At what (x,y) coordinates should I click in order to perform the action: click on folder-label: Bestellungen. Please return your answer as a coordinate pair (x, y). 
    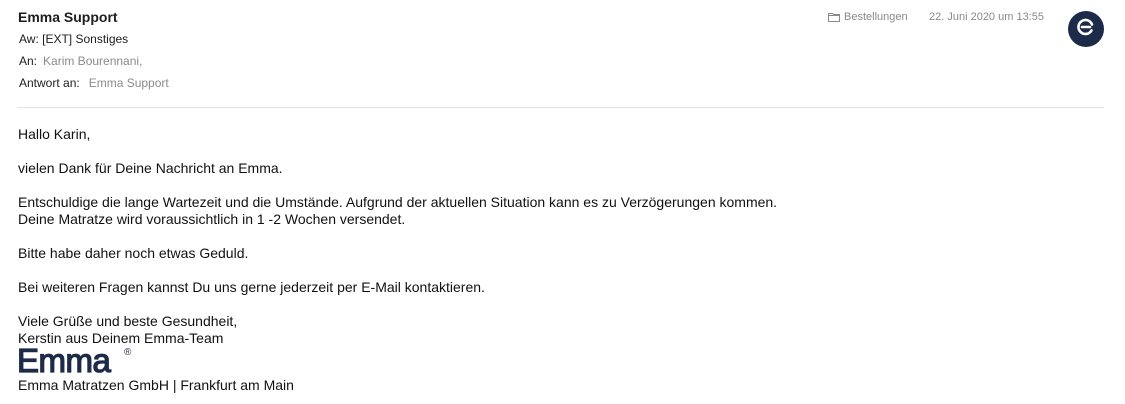
    Looking at the image, I should click on (876, 17).